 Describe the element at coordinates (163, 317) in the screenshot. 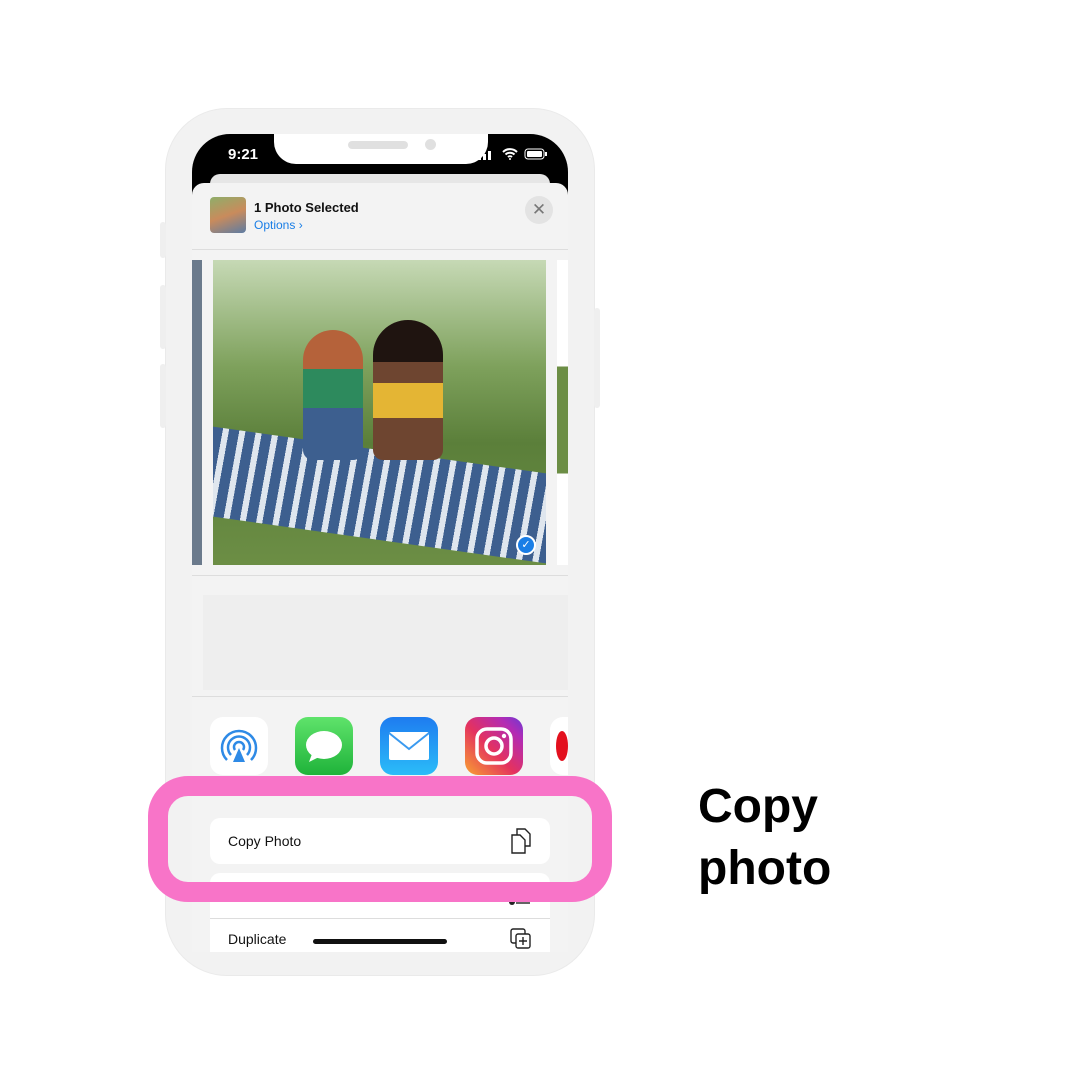

I see `volume-up-button` at that location.